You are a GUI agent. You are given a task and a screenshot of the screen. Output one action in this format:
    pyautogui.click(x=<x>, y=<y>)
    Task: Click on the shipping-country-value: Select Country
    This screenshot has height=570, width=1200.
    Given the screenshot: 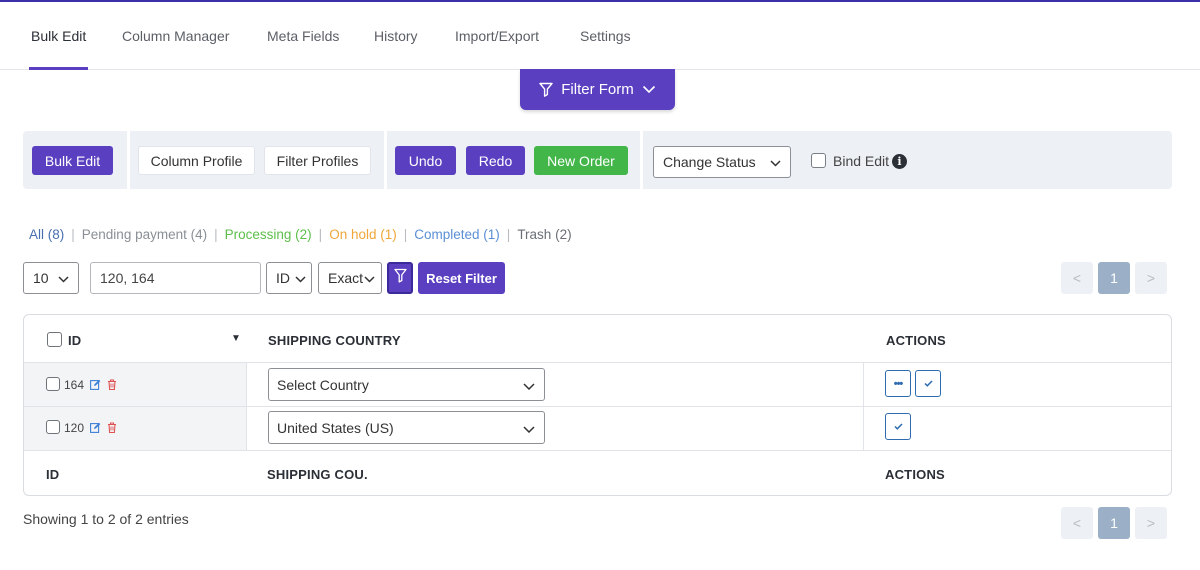 What is the action you would take?
    pyautogui.click(x=323, y=384)
    